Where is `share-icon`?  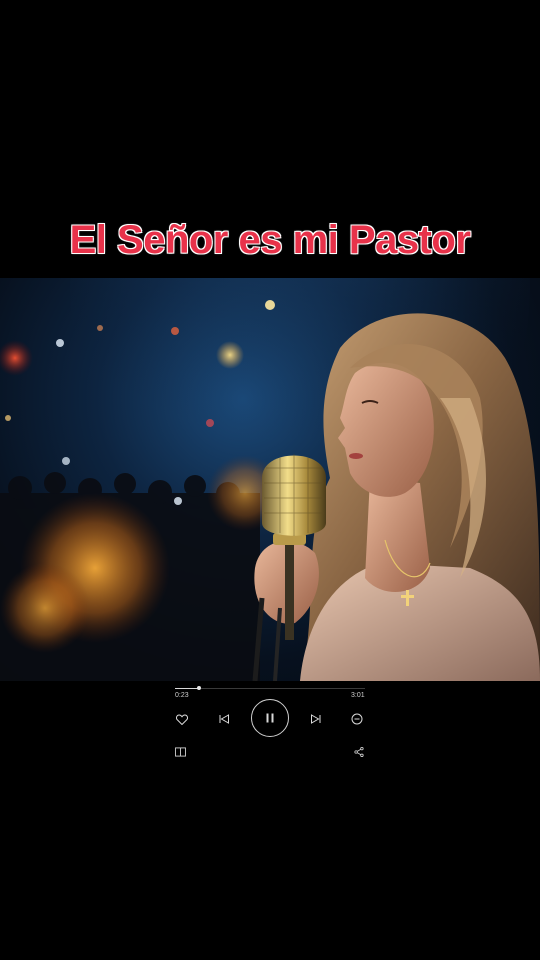 share-icon is located at coordinates (359, 752).